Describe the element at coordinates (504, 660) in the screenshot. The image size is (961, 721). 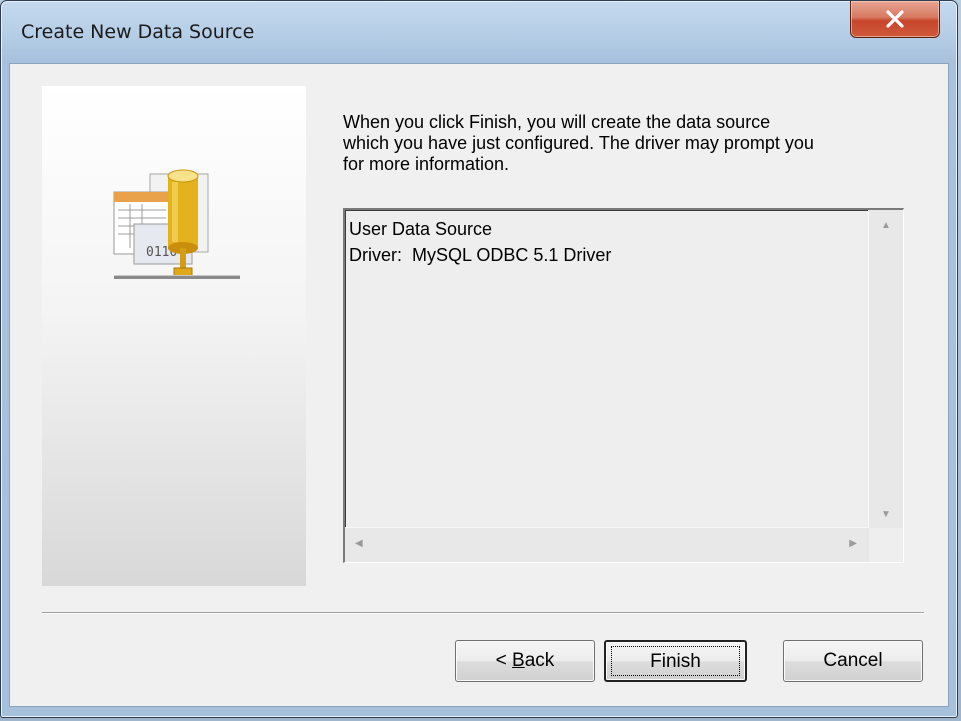
I see `back-prefix: <` at that location.